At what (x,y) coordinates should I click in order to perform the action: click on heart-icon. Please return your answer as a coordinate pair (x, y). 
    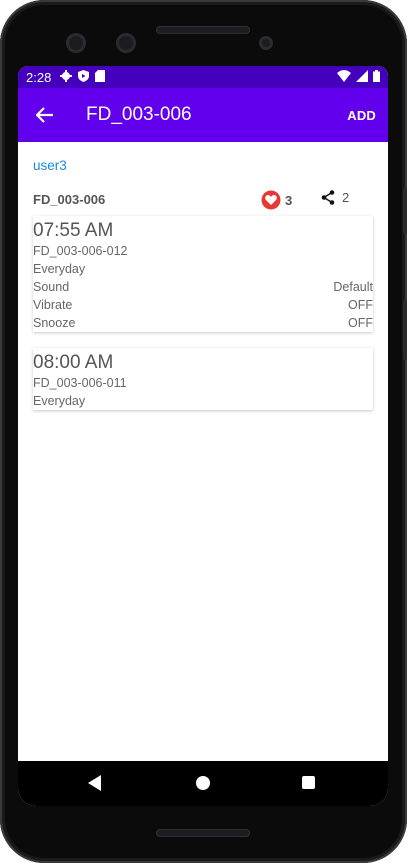
    Looking at the image, I should click on (271, 200).